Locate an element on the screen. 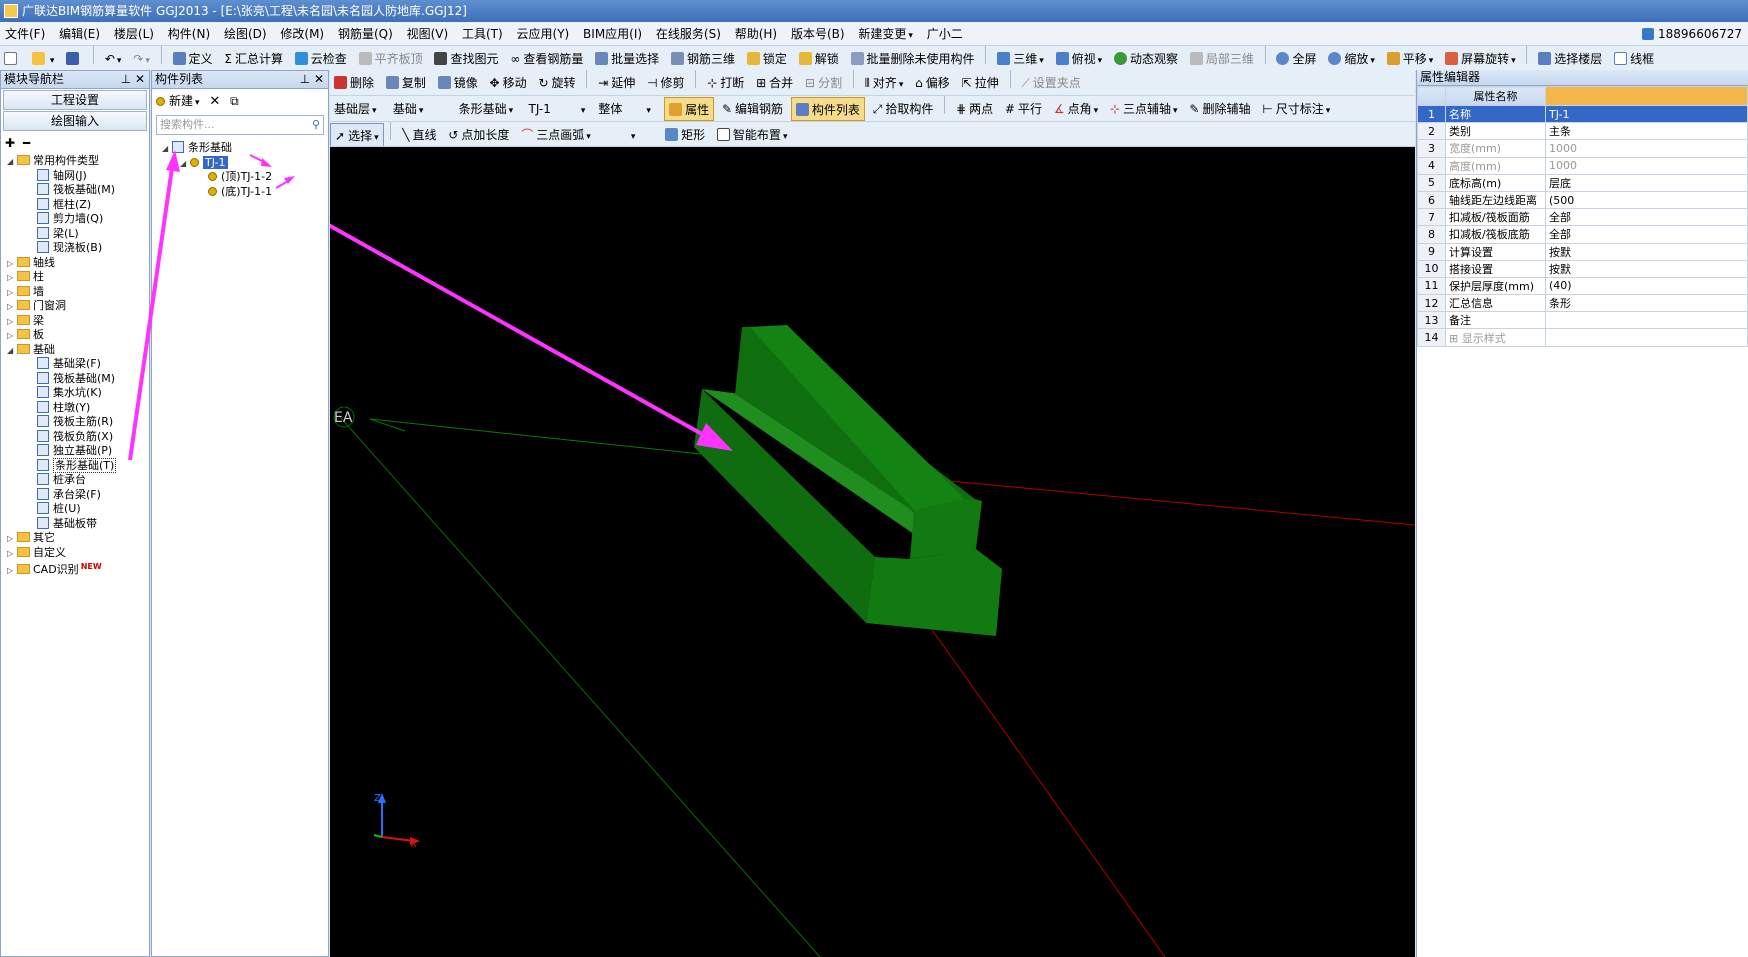 The image size is (1748, 957). delete-component-icon: ✕ is located at coordinates (214, 101).